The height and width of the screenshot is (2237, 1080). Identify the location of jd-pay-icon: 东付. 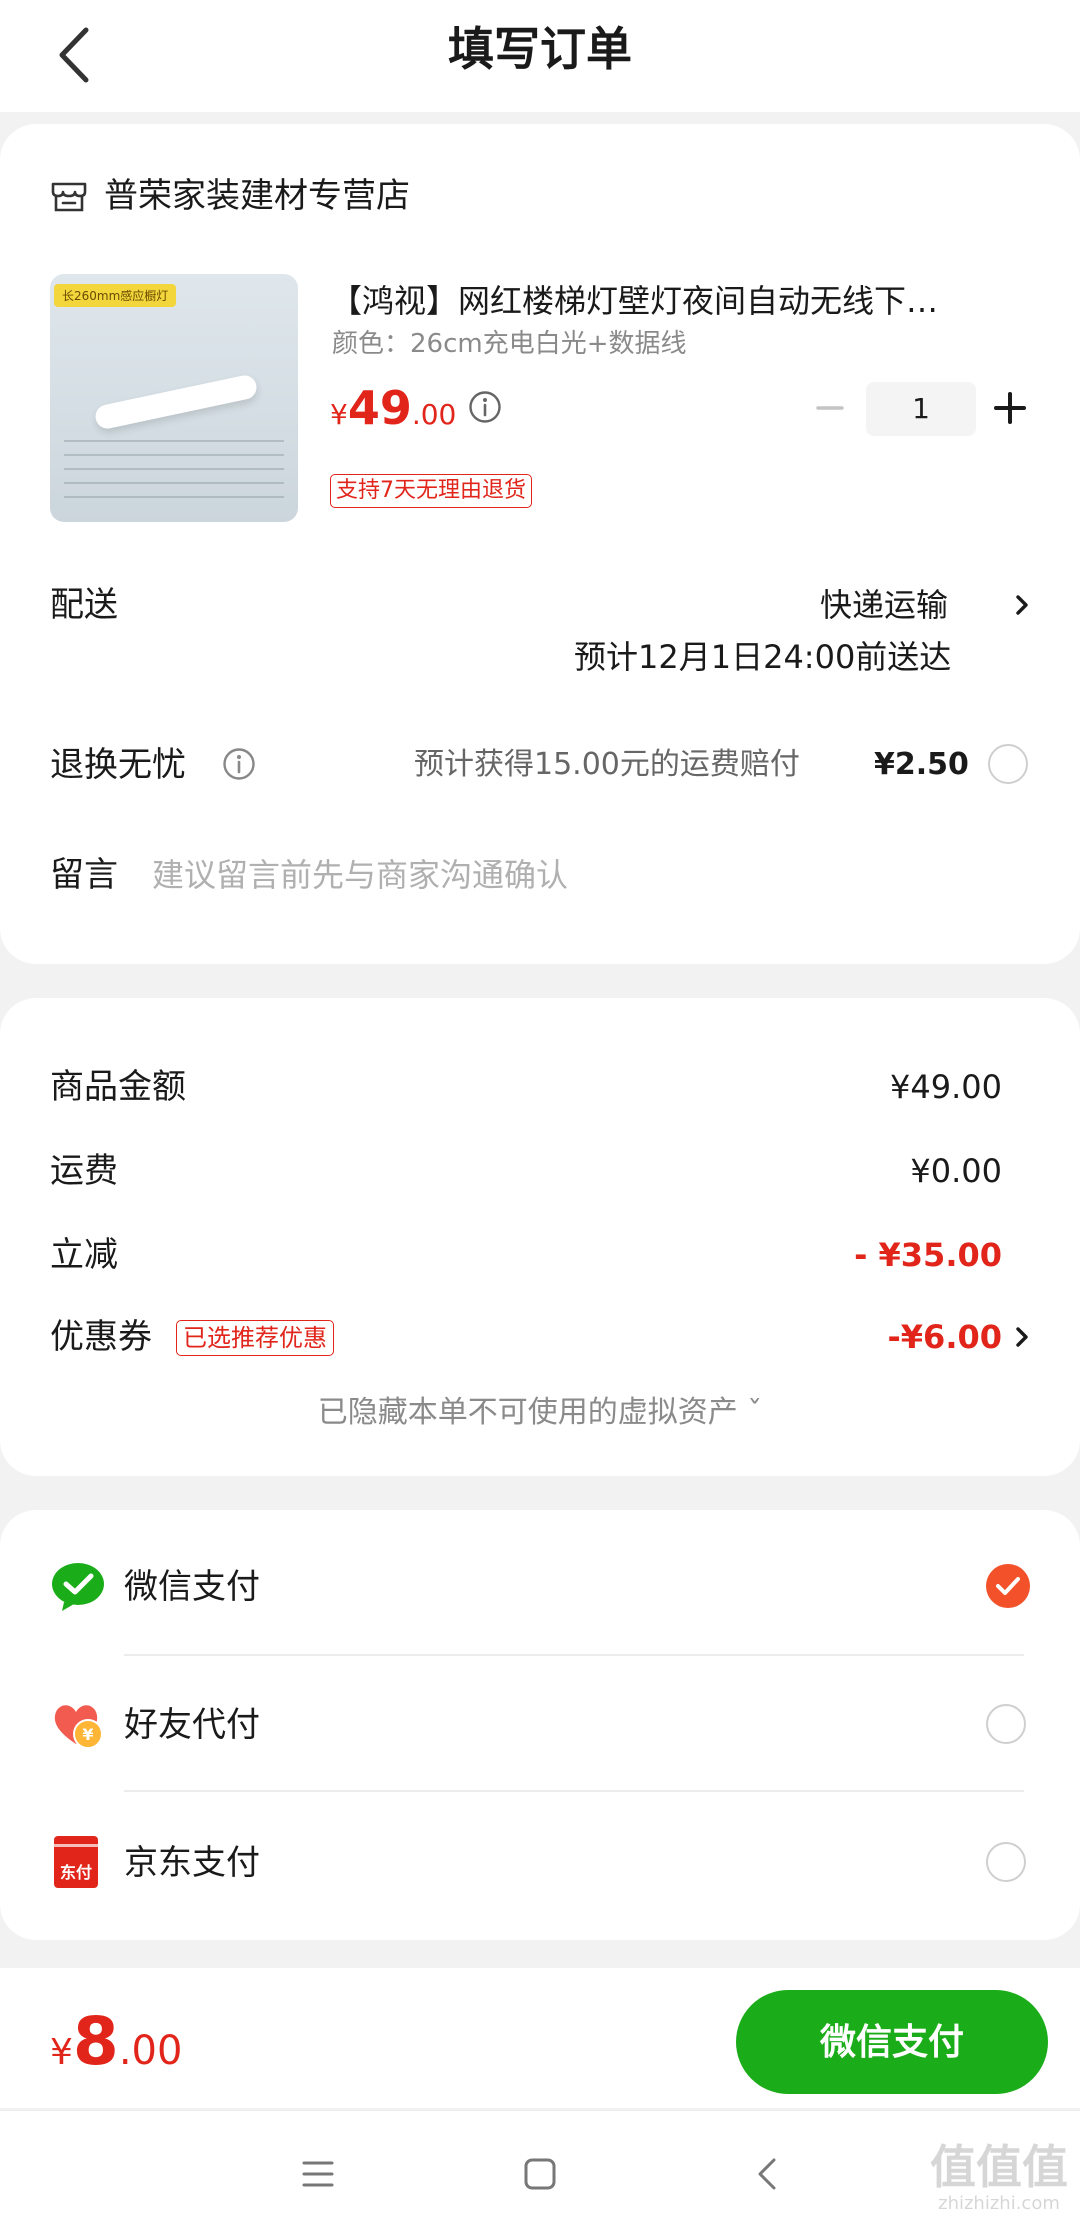
(76, 1862).